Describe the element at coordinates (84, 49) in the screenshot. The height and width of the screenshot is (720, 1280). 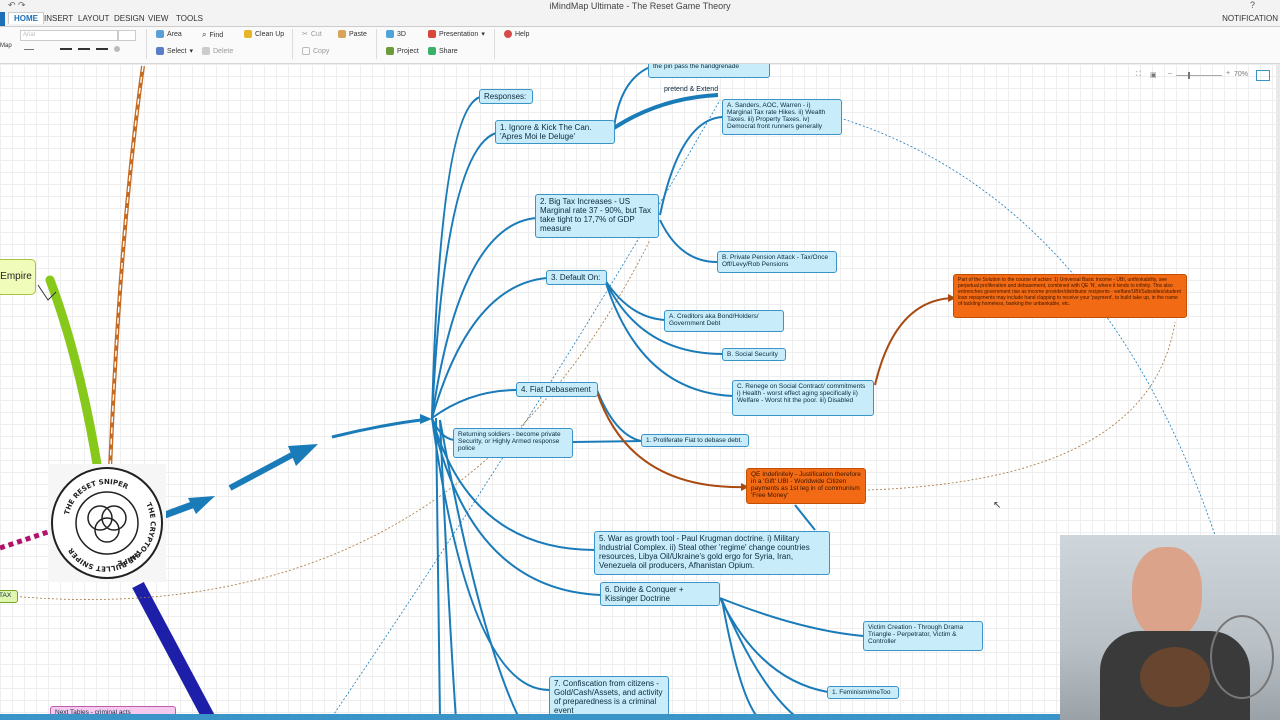
I see `line-weight-2-icon` at that location.